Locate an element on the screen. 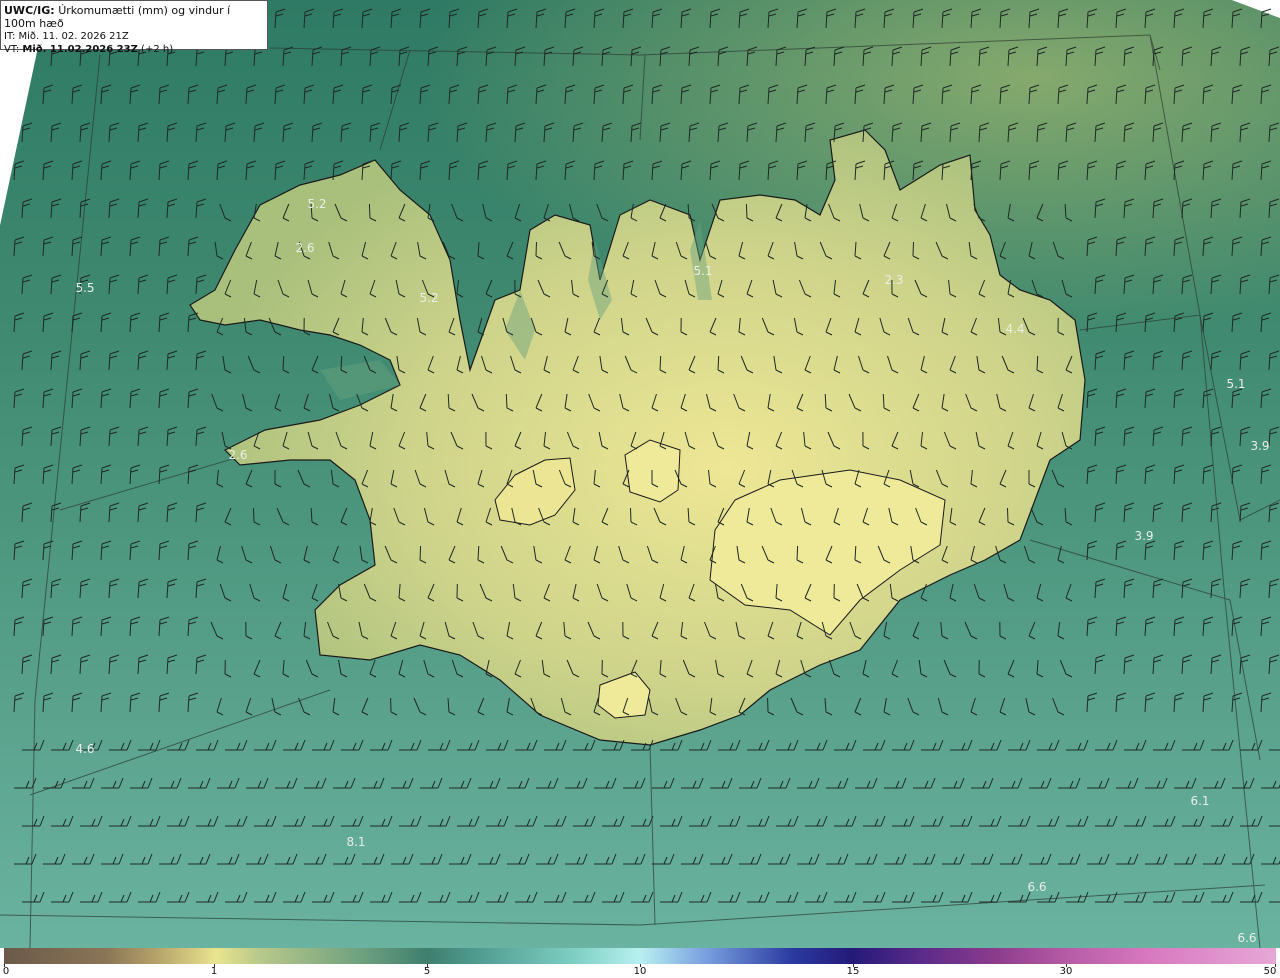 The width and height of the screenshot is (1280, 978). model-name: UWC/IG: is located at coordinates (29, 10).